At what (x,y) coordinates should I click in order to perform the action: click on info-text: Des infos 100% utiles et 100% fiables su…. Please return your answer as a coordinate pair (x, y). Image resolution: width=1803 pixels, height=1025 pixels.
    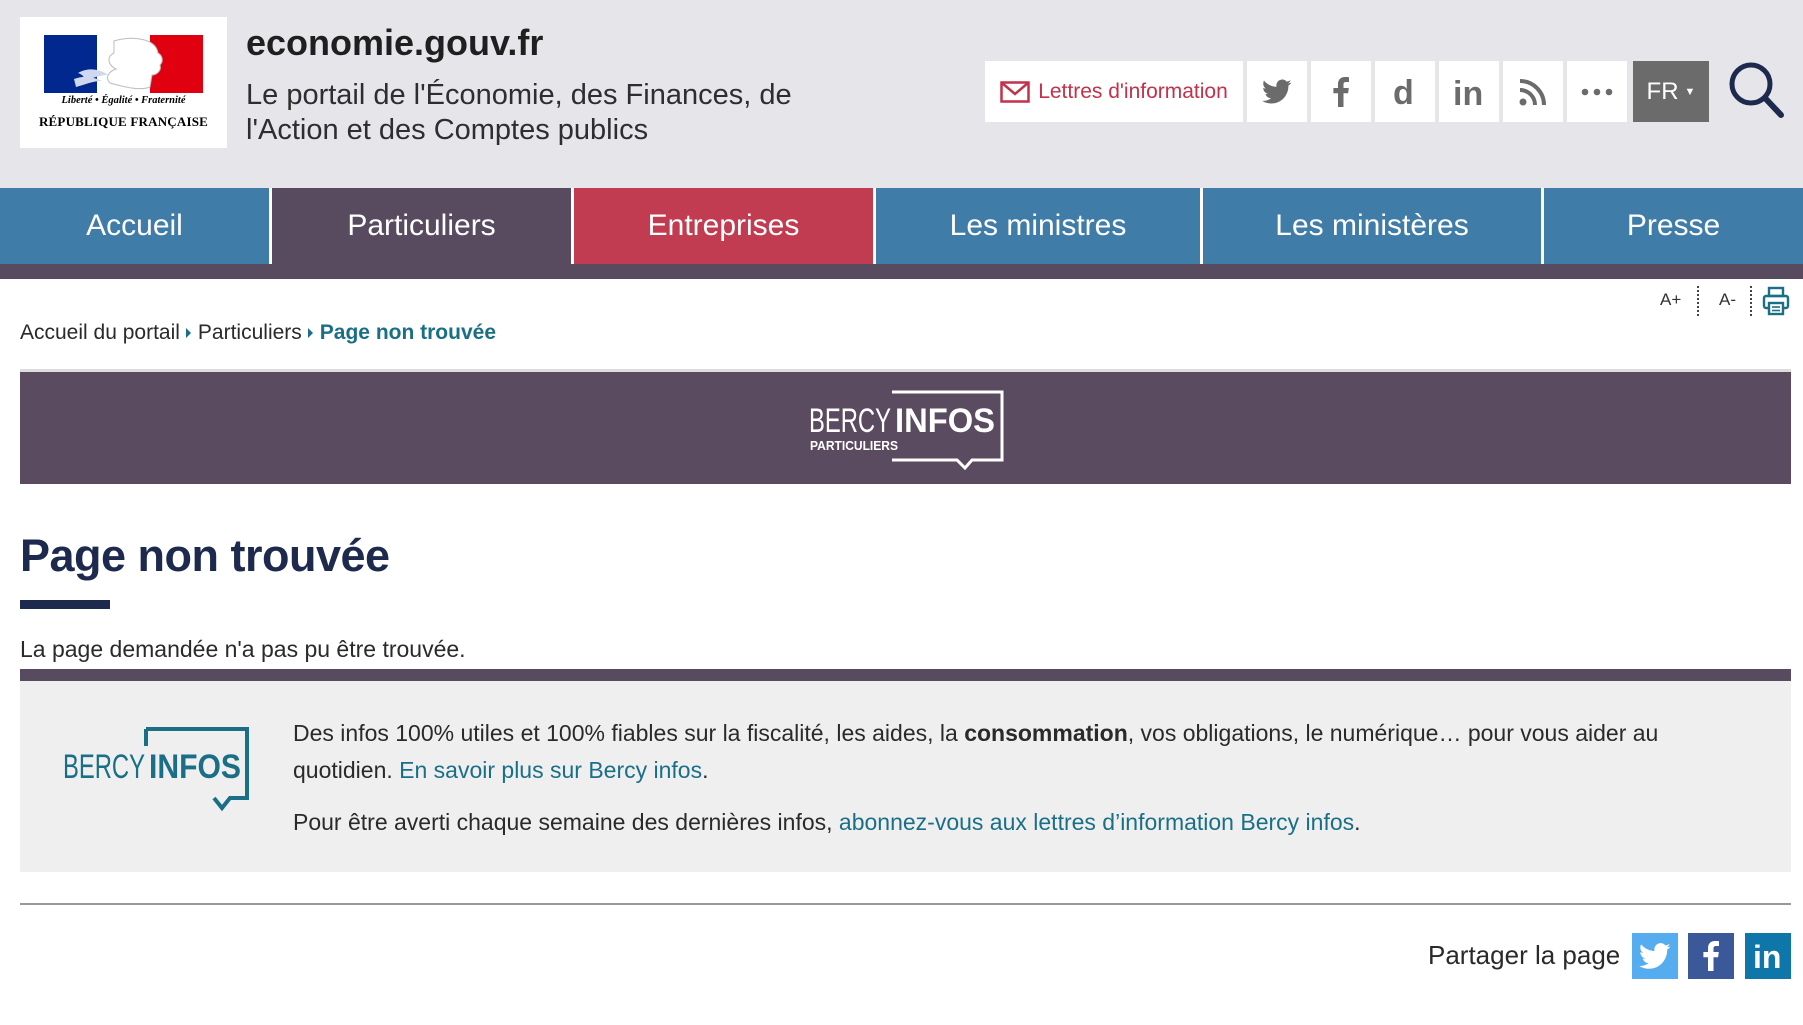
    Looking at the image, I should click on (1028, 785).